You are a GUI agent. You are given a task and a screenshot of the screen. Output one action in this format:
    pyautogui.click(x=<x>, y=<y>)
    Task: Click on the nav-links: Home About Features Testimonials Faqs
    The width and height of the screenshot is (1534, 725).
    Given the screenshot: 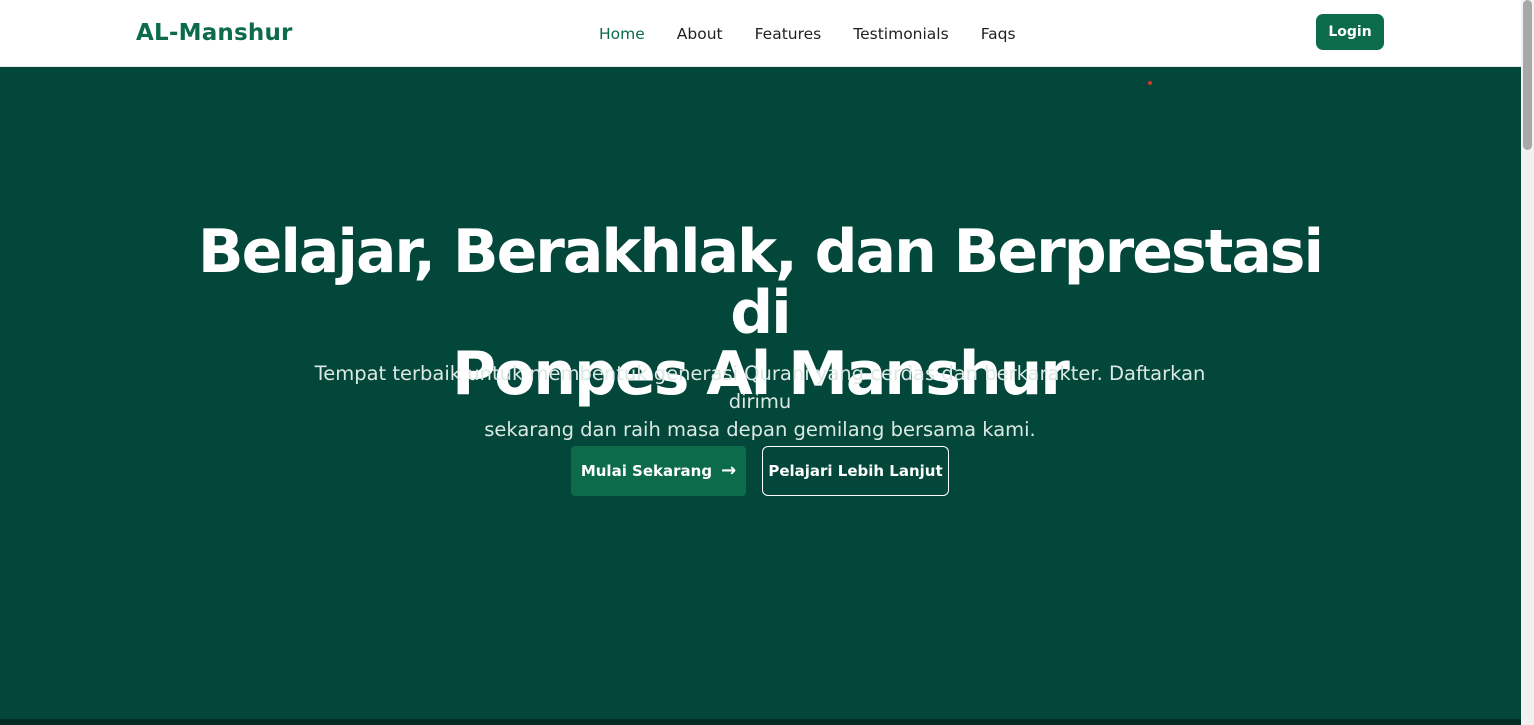 What is the action you would take?
    pyautogui.click(x=823, y=34)
    